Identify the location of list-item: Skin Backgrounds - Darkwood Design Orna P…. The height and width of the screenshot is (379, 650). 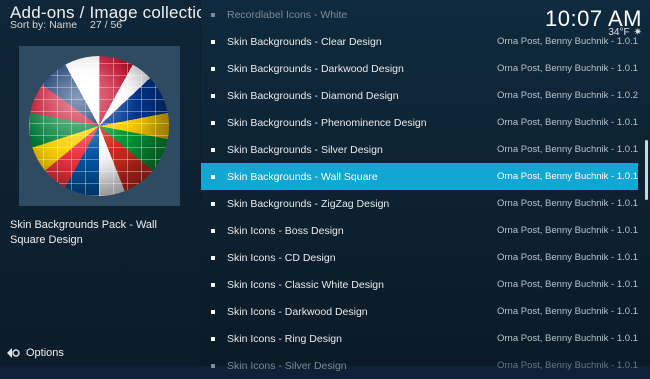
(419, 68).